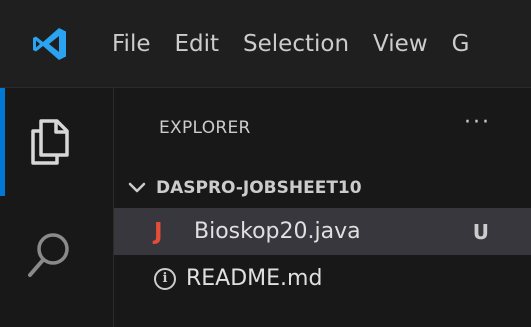 This screenshot has width=531, height=327. Describe the element at coordinates (158, 231) in the screenshot. I see `java-file-icon: J` at that location.